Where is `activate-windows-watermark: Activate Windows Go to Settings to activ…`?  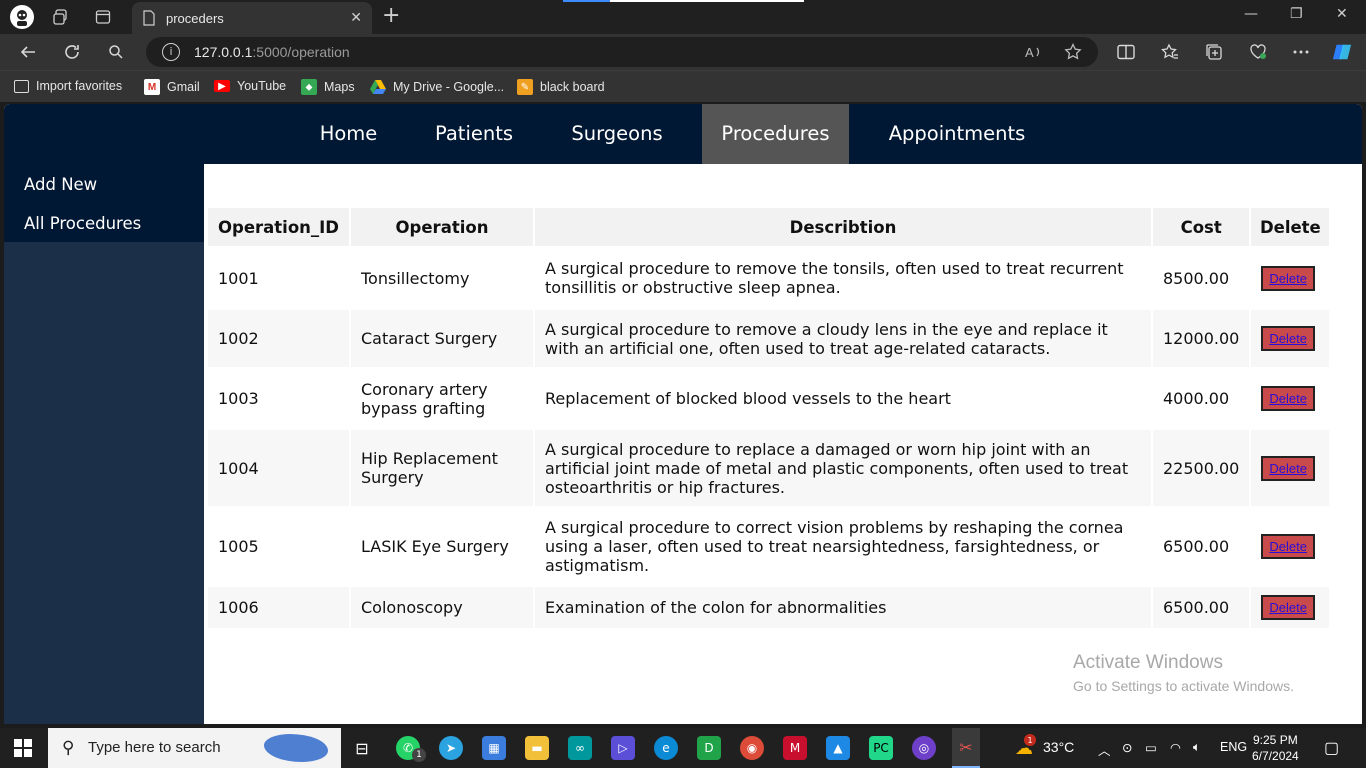 activate-windows-watermark: Activate Windows Go to Settings to activ… is located at coordinates (1183, 673).